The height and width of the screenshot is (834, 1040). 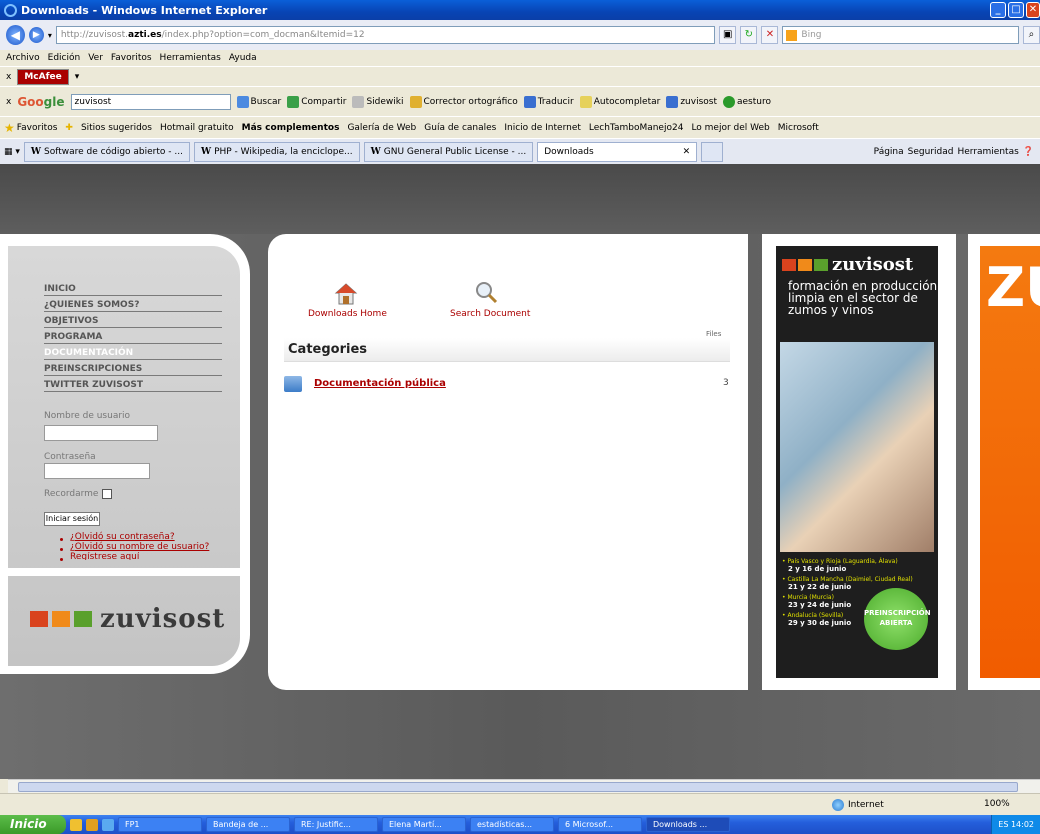 I want to click on username-input, so click(x=101, y=433).